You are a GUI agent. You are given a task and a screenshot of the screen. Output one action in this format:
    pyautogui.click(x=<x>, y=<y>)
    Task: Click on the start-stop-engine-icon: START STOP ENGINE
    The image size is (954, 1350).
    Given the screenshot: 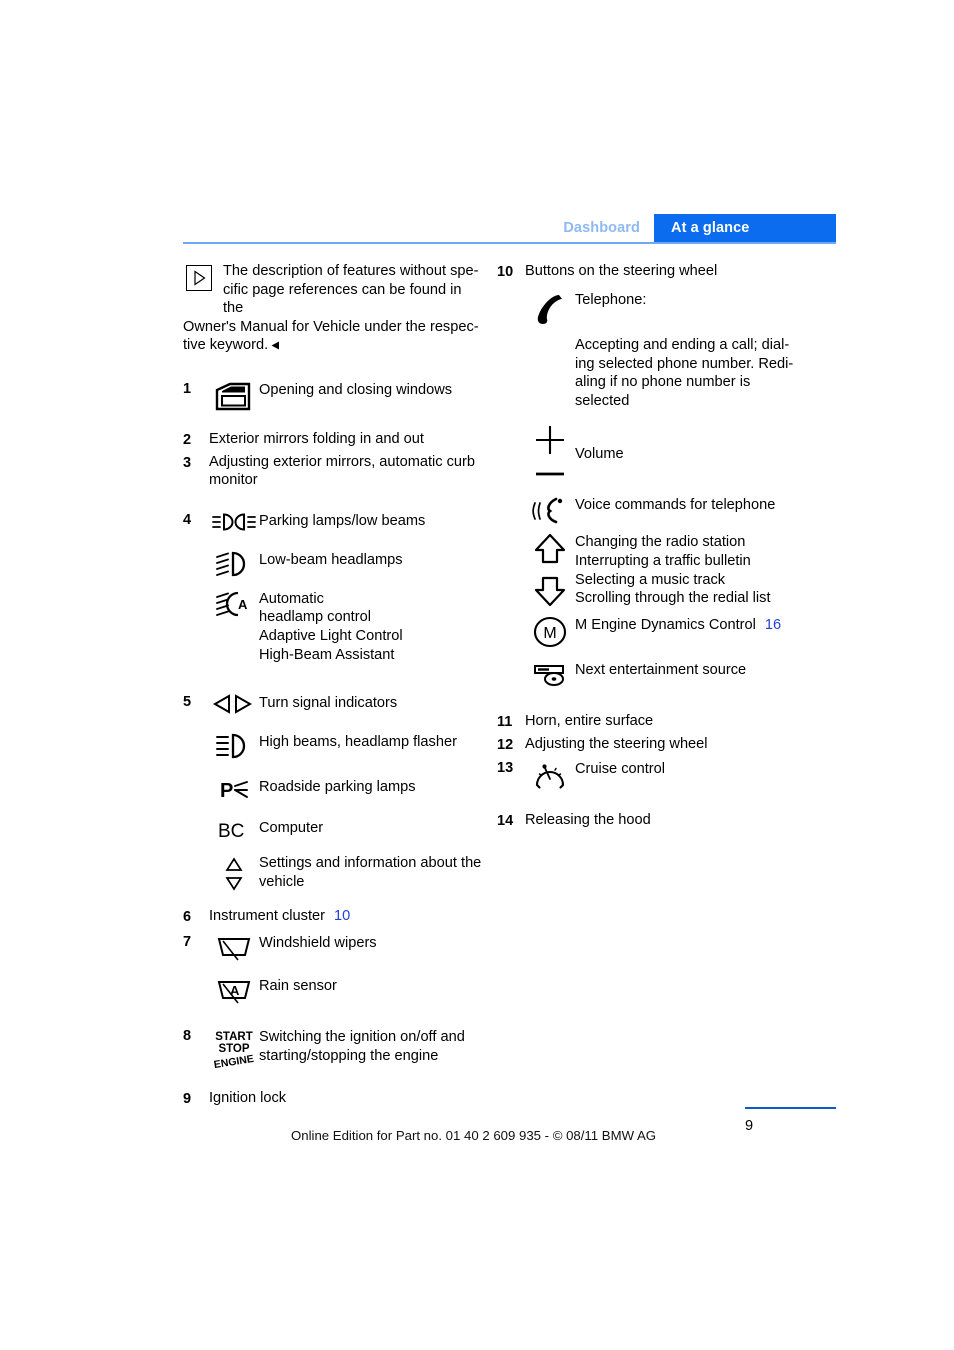 What is the action you would take?
    pyautogui.click(x=234, y=1047)
    